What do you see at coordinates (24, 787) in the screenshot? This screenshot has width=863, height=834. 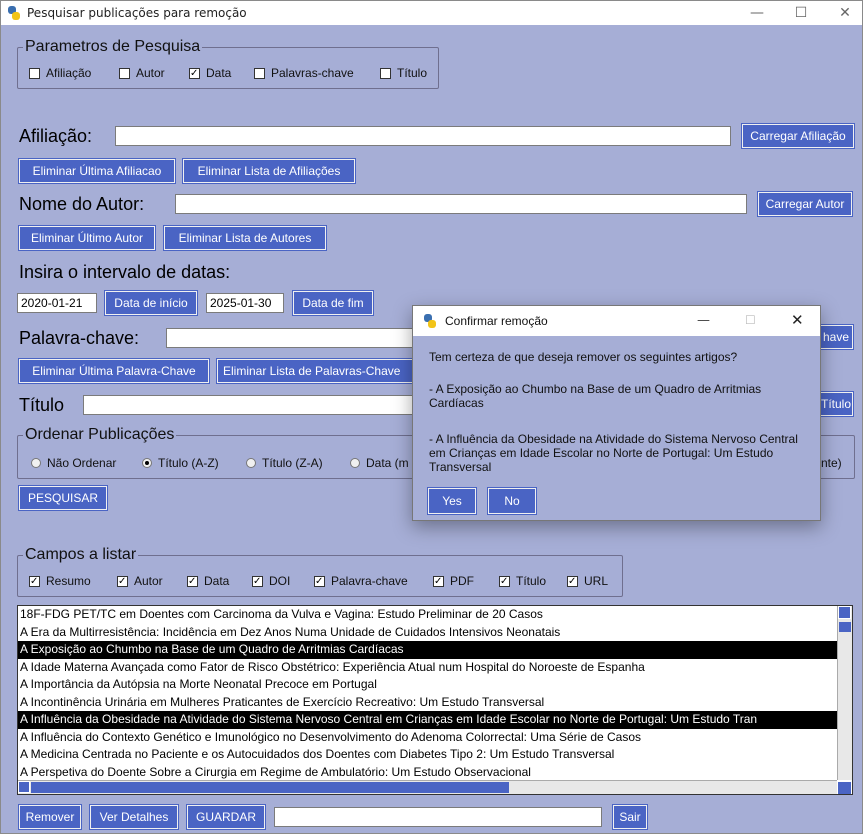 I see `scroll-left-arrow-icon` at bounding box center [24, 787].